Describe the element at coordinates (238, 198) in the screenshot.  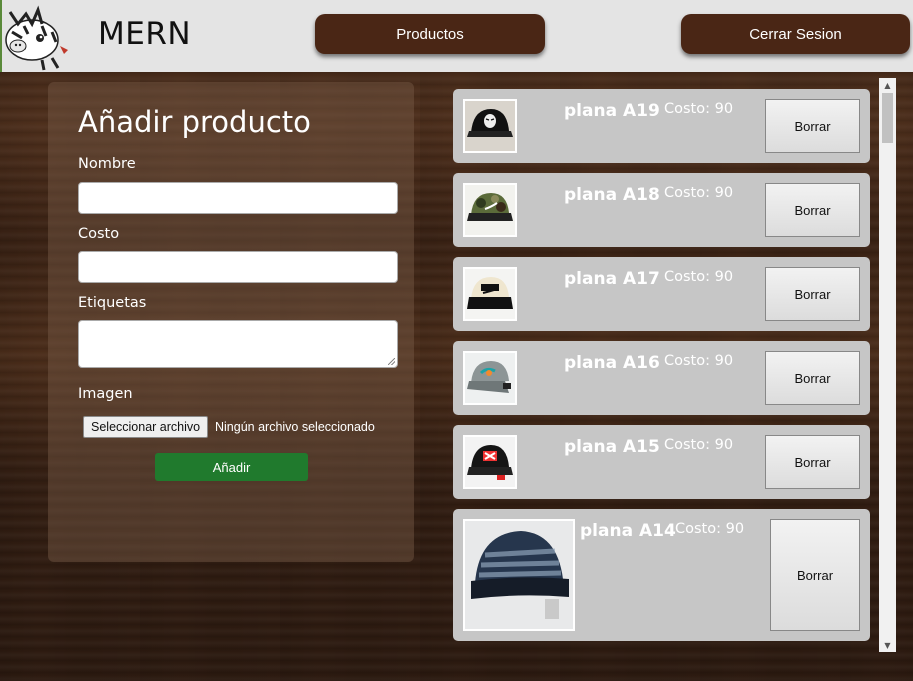
I see `name-input` at that location.